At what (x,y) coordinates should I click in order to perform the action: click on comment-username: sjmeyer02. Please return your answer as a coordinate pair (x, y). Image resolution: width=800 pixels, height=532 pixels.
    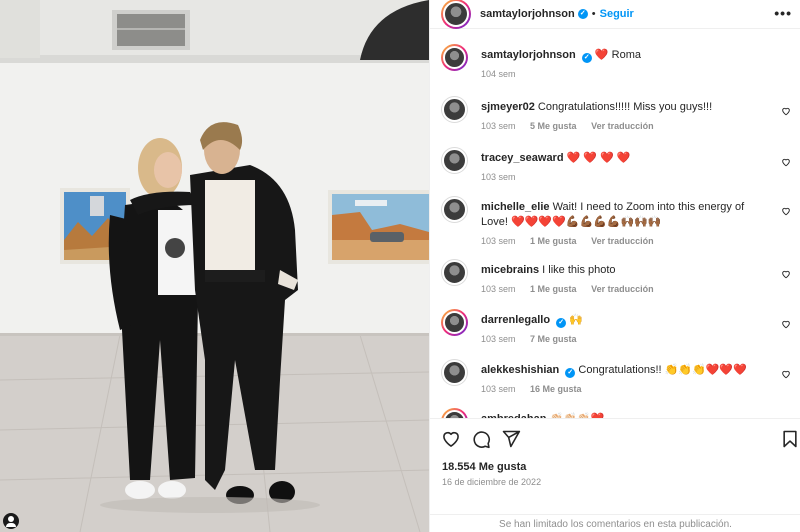
    Looking at the image, I should click on (508, 107).